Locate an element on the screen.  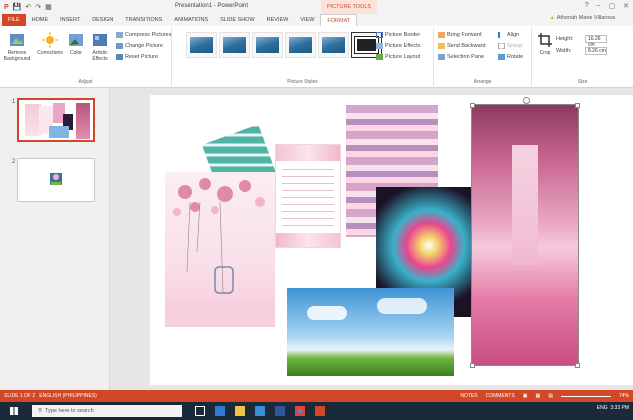
blossom-path is located at coordinates (525, 205).